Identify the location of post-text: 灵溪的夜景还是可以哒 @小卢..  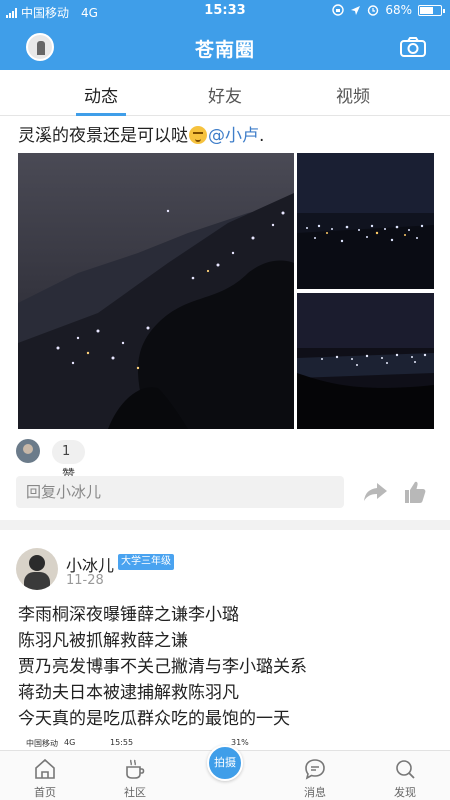
(141, 133).